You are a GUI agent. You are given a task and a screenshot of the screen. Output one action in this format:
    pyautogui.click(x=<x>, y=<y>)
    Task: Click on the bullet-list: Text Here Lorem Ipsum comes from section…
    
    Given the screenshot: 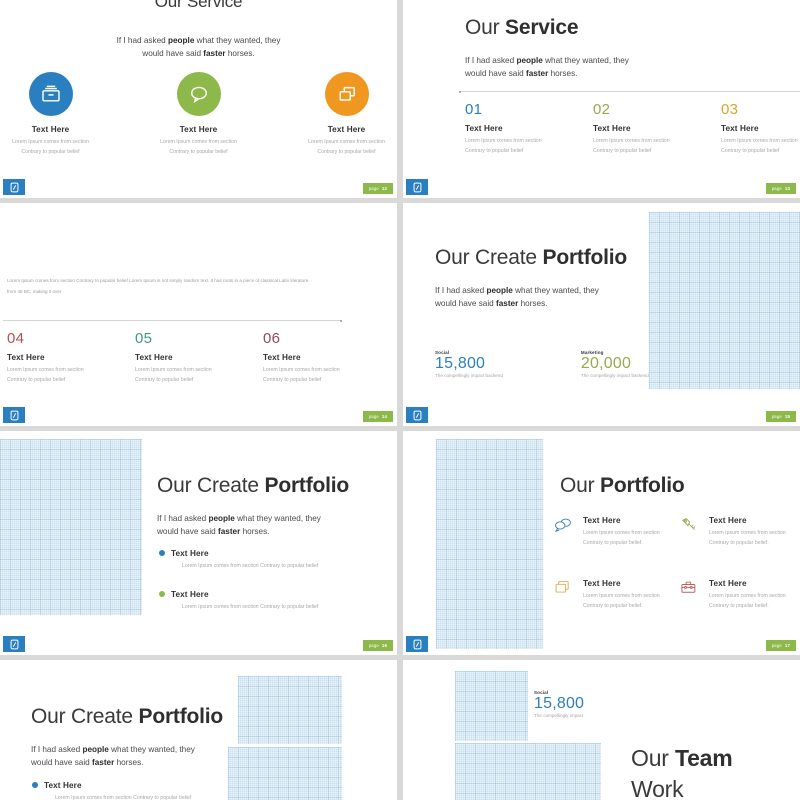 What is the action you would take?
    pyautogui.click(x=111, y=790)
    